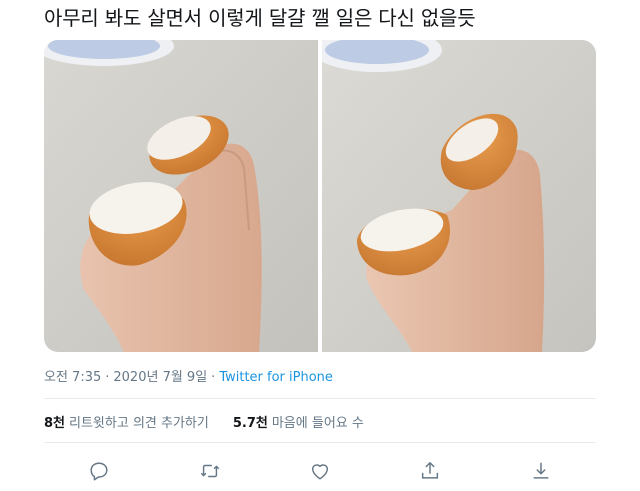  I want to click on share-icon, so click(430, 470).